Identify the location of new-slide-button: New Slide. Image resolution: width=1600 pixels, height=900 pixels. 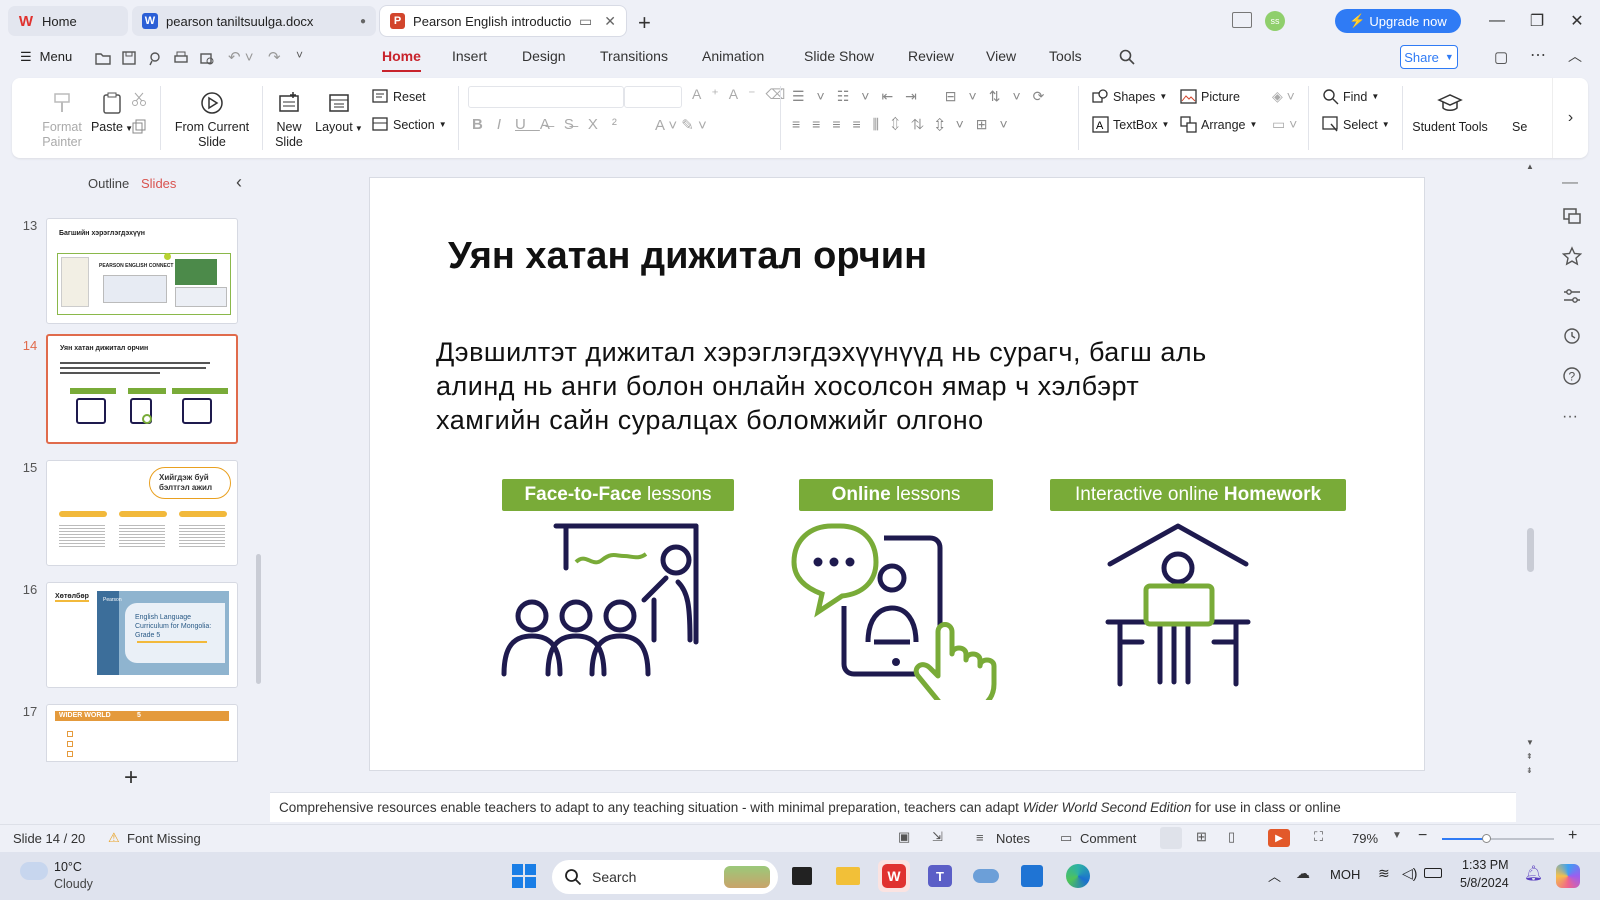
(289, 120).